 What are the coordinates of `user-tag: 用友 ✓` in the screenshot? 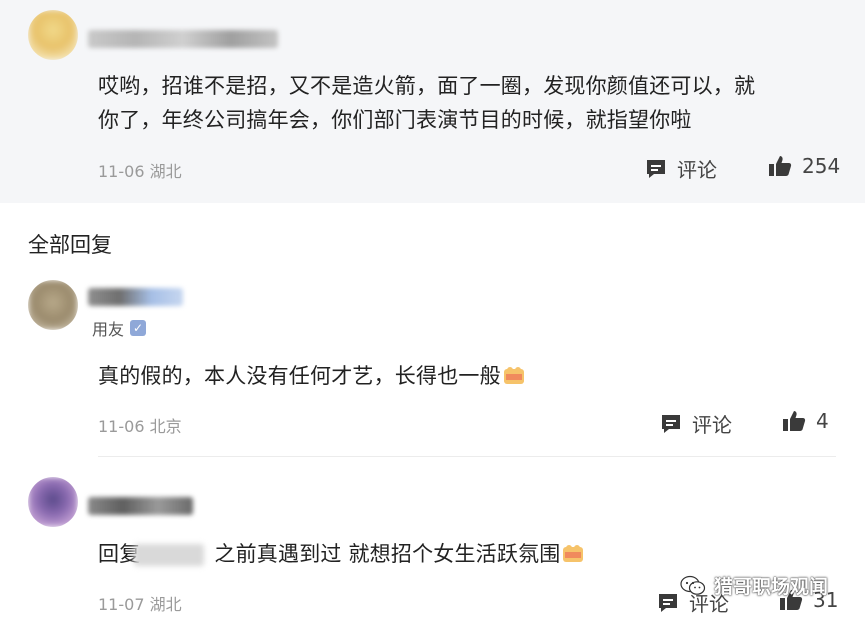 It's located at (119, 328).